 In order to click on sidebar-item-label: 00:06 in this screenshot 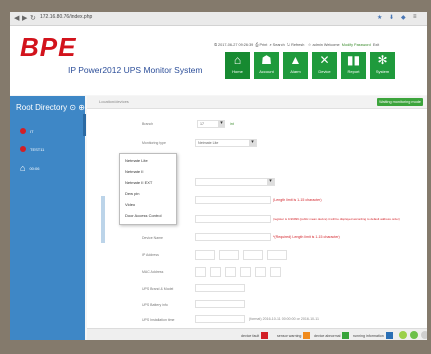, I will do `click(34, 168)`.